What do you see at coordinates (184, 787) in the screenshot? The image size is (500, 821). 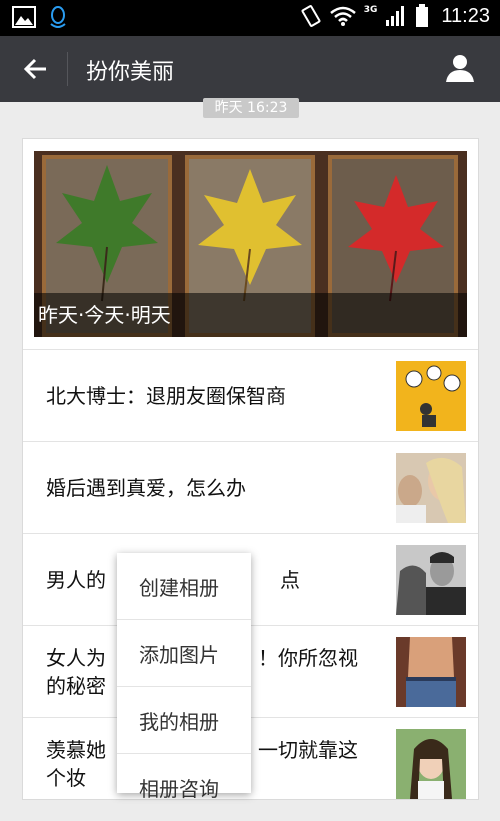 I see `menu-item-album-consult: 相册咨询` at bounding box center [184, 787].